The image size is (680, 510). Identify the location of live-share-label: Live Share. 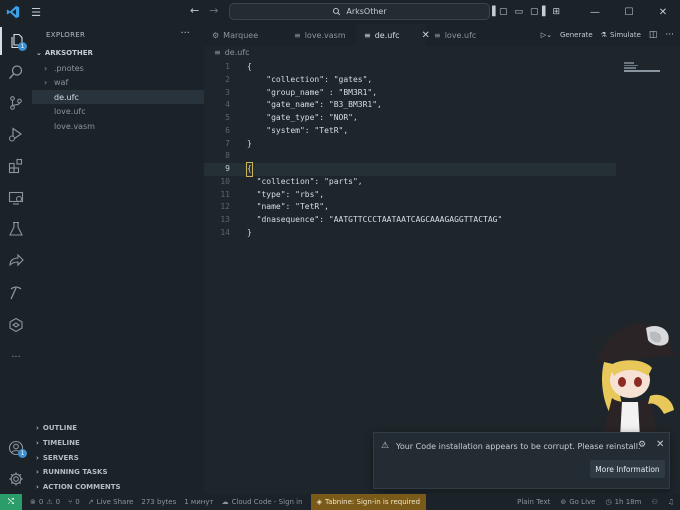
(115, 502).